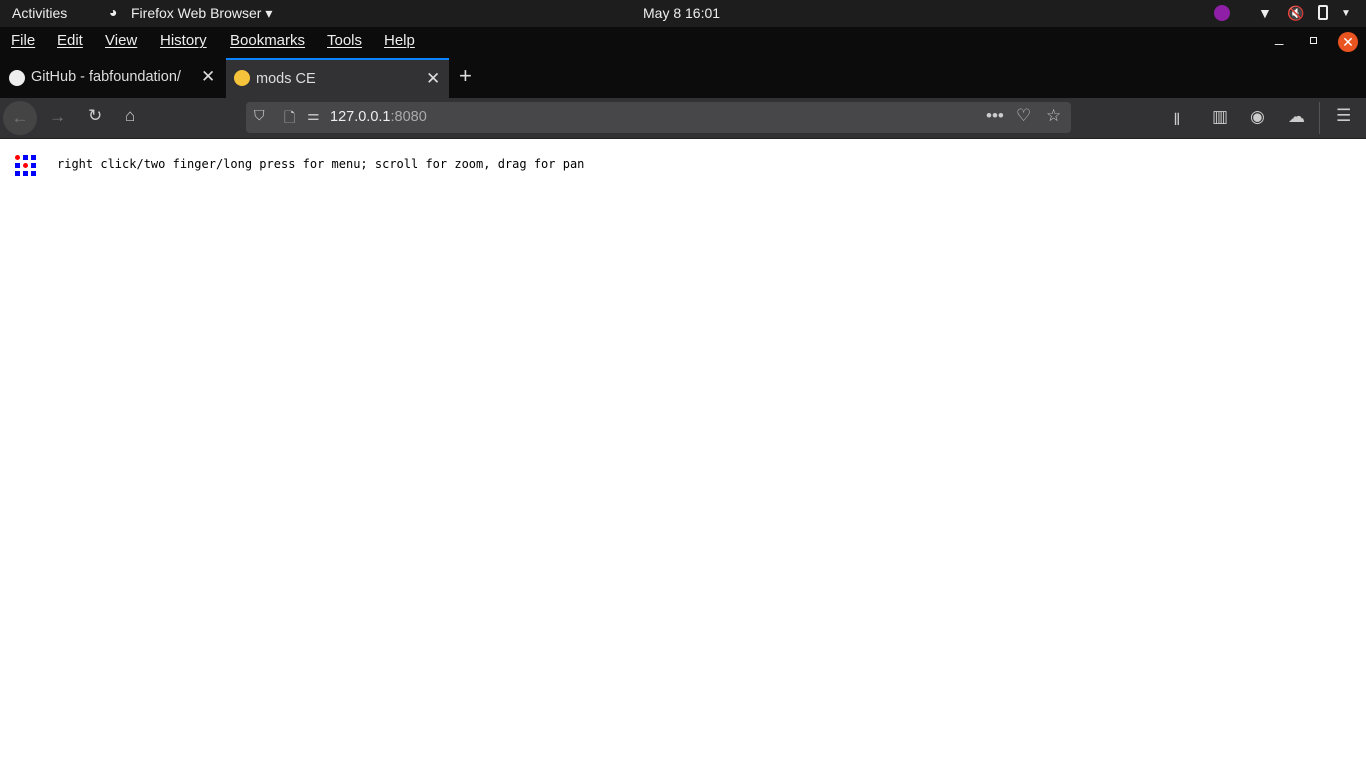 This screenshot has height=768, width=1366. Describe the element at coordinates (113, 12) in the screenshot. I see `firefox-icon: ◕` at that location.